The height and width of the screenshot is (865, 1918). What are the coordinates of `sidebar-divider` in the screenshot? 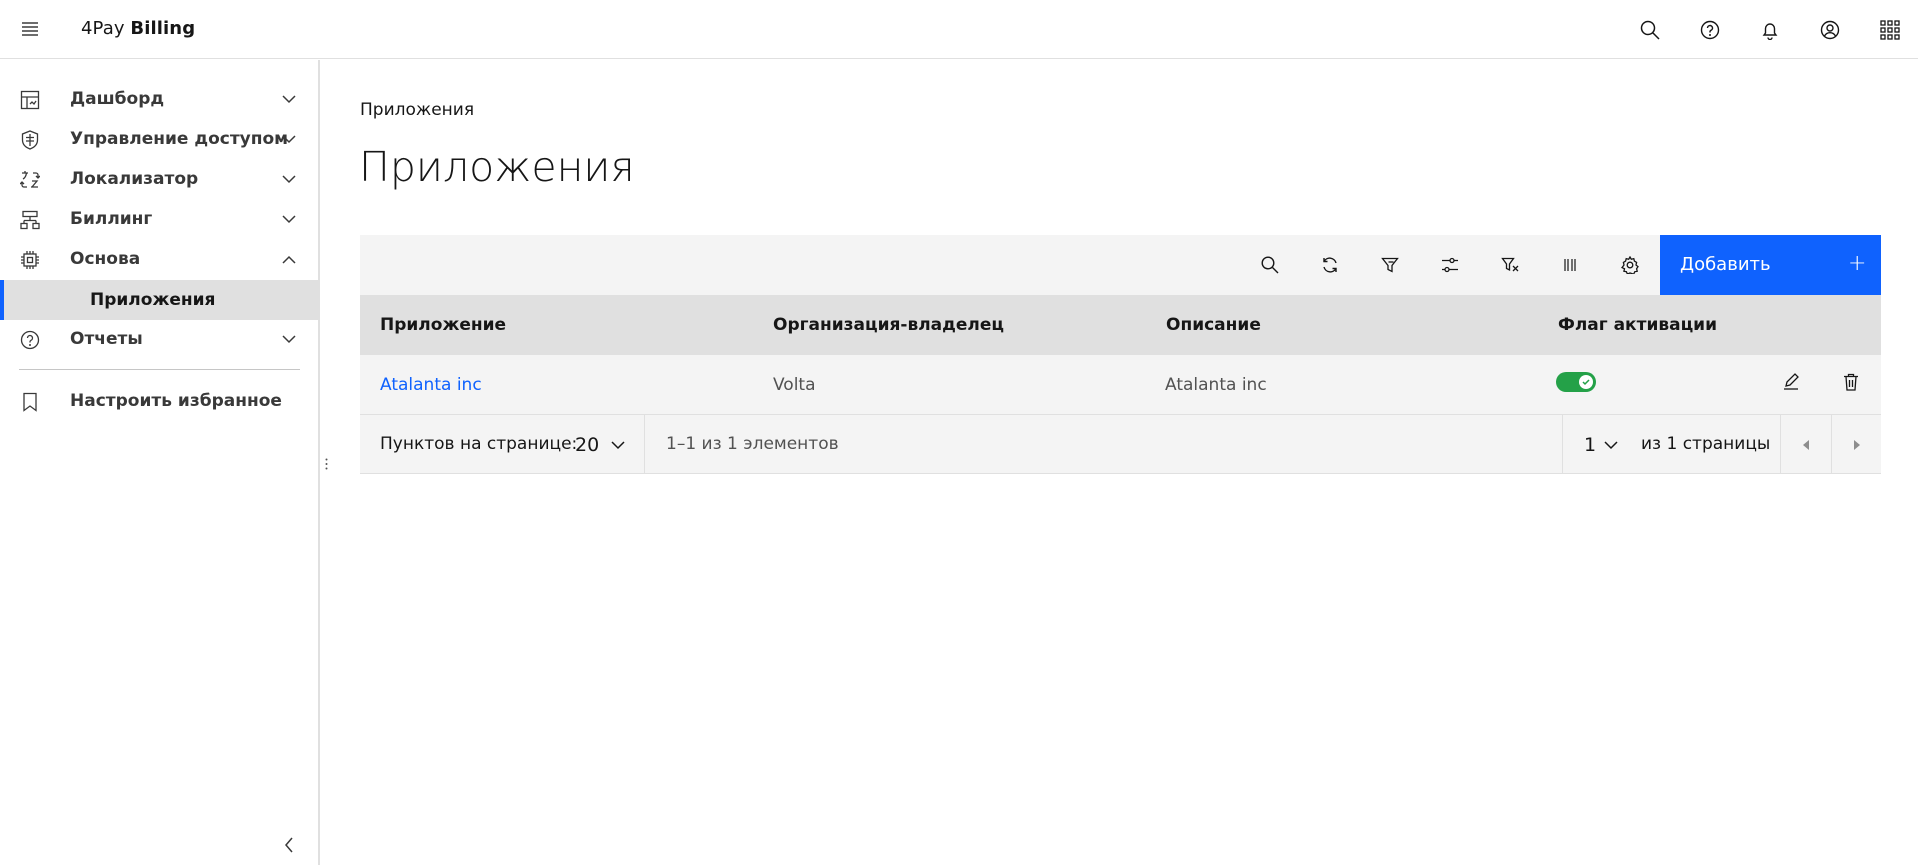 It's located at (159, 369).